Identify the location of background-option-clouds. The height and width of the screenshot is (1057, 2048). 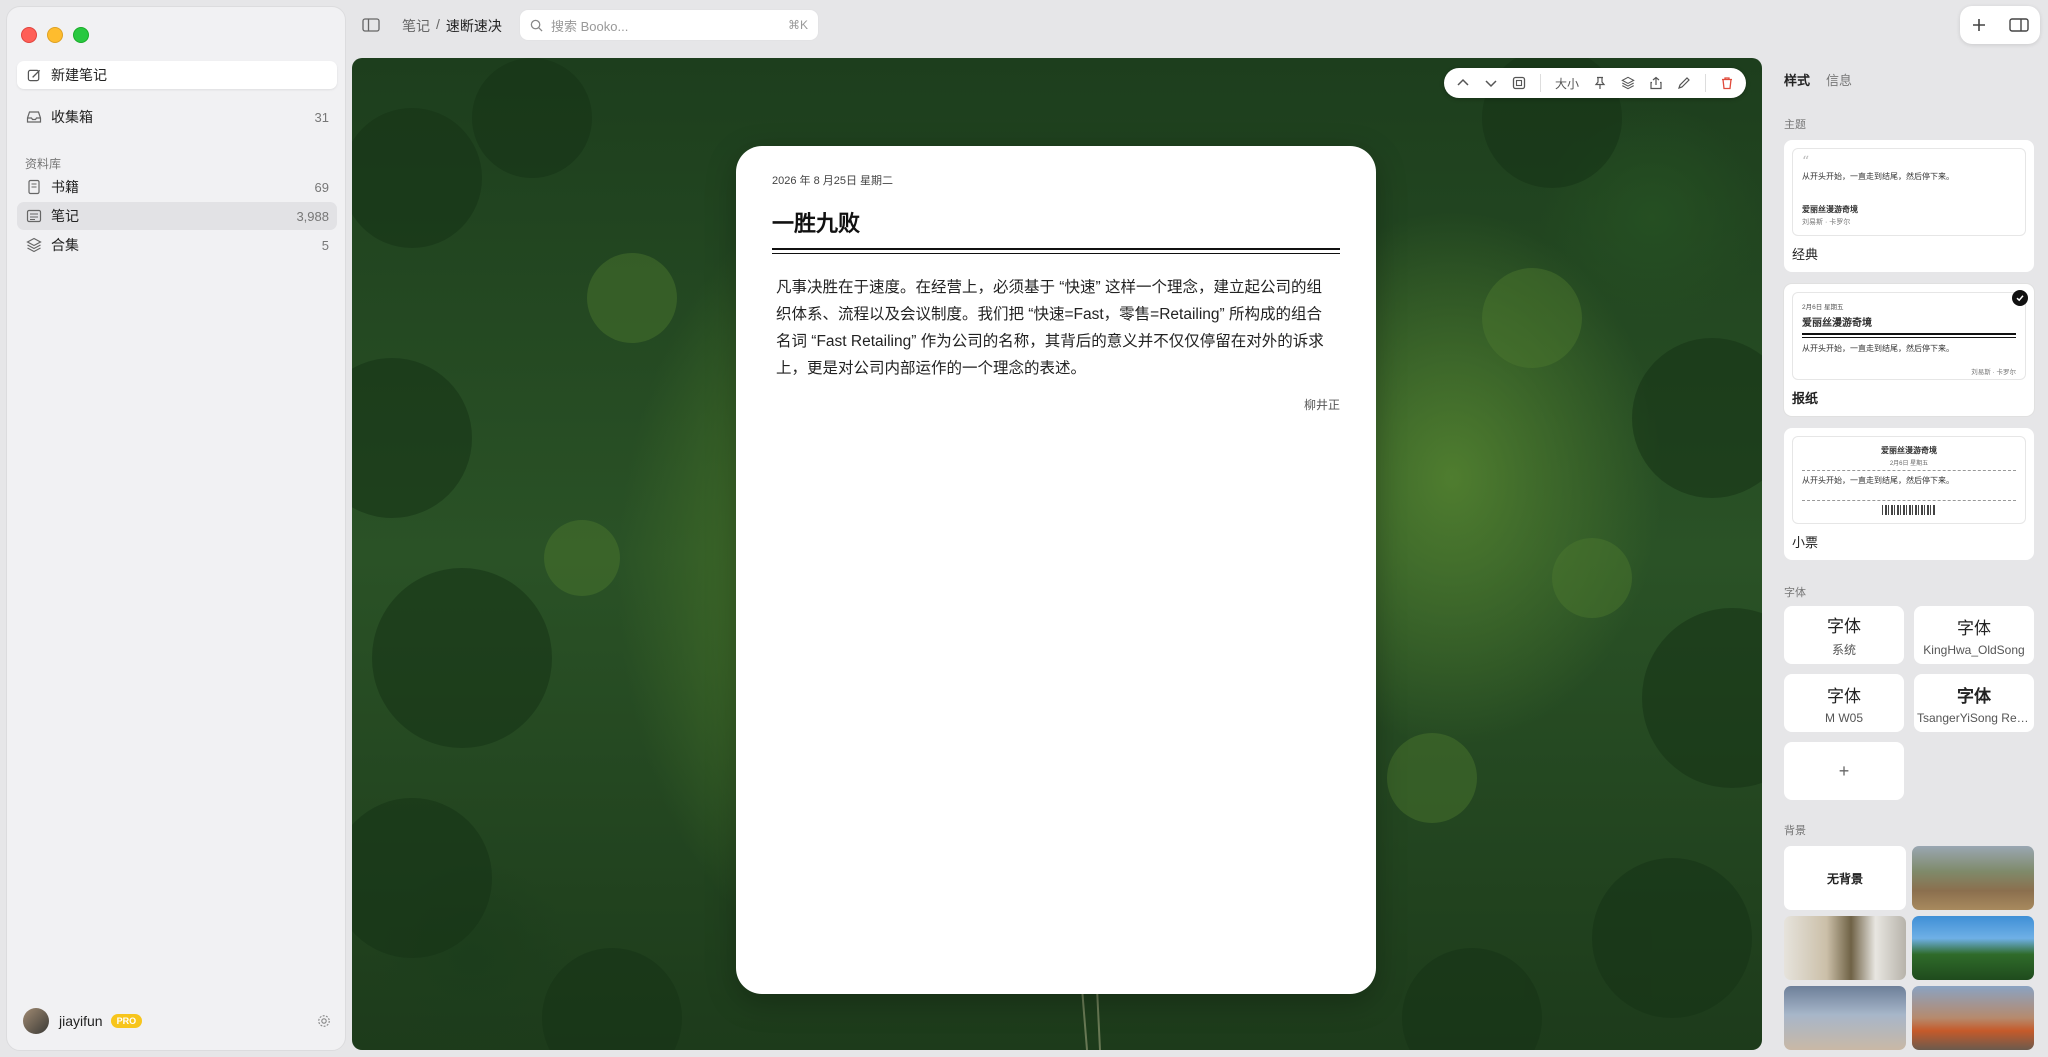
(1845, 1018).